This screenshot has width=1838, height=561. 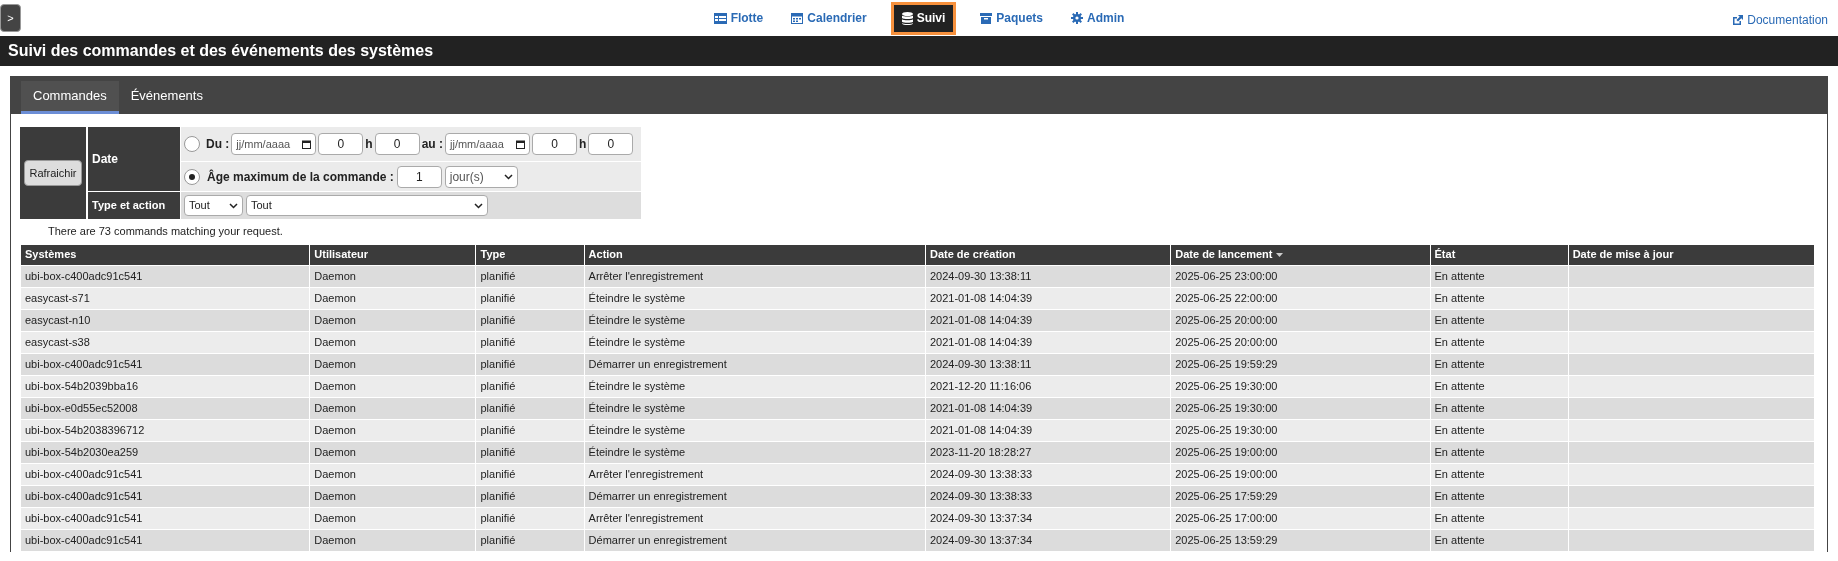 I want to click on tab: Commandes, so click(x=70, y=97).